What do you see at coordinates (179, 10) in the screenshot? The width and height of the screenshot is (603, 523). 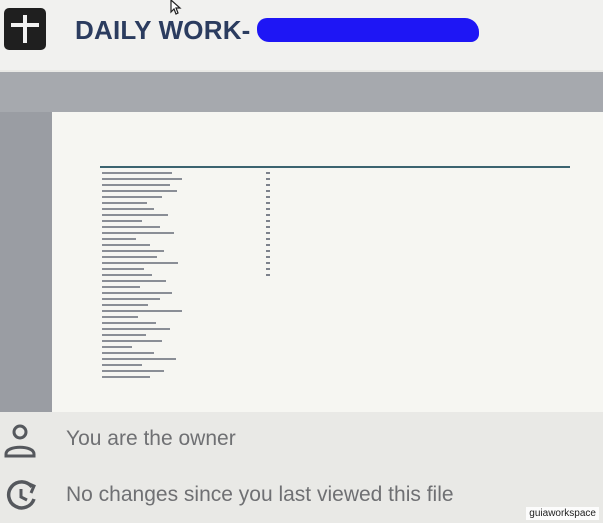 I see `mouse-pointer-icon` at bounding box center [179, 10].